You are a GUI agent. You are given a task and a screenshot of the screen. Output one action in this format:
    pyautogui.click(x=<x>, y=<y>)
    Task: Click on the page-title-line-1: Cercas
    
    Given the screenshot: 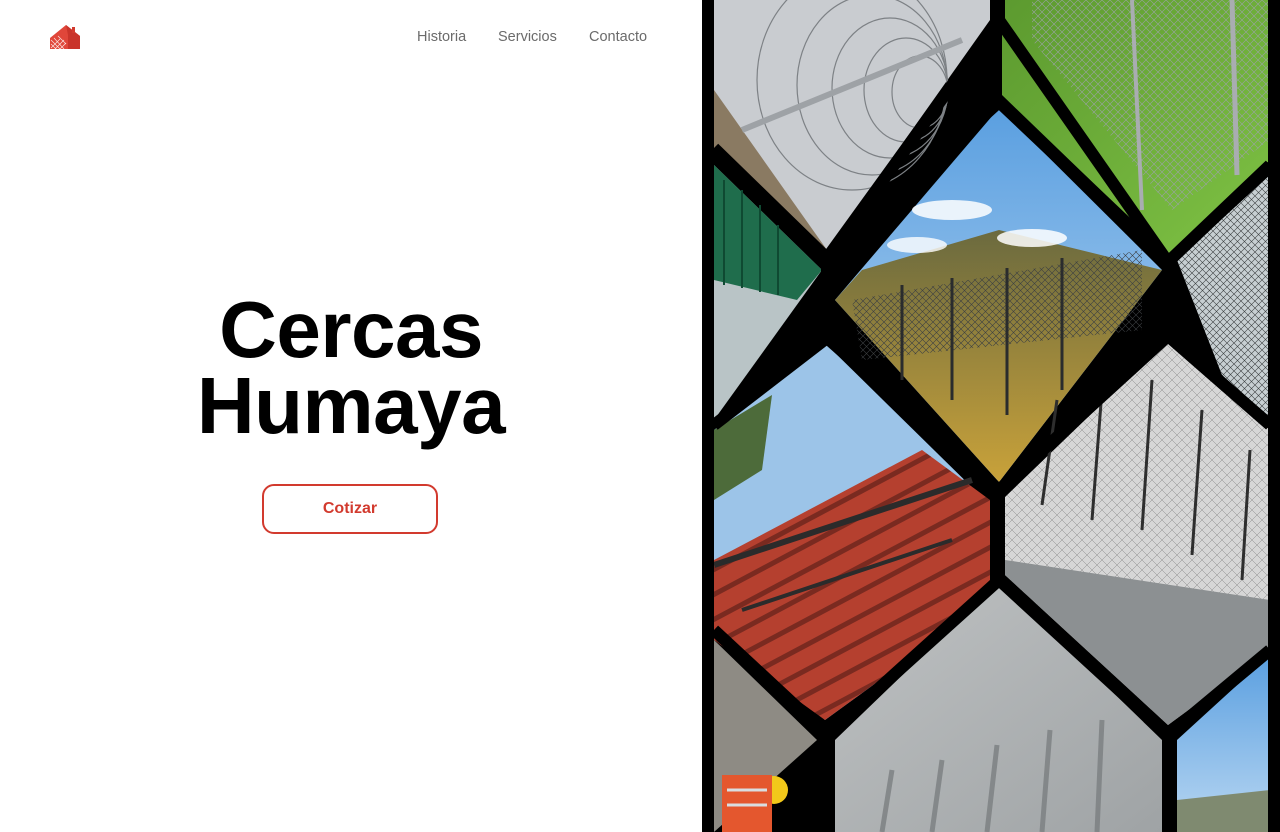 What is the action you would take?
    pyautogui.click(x=351, y=329)
    